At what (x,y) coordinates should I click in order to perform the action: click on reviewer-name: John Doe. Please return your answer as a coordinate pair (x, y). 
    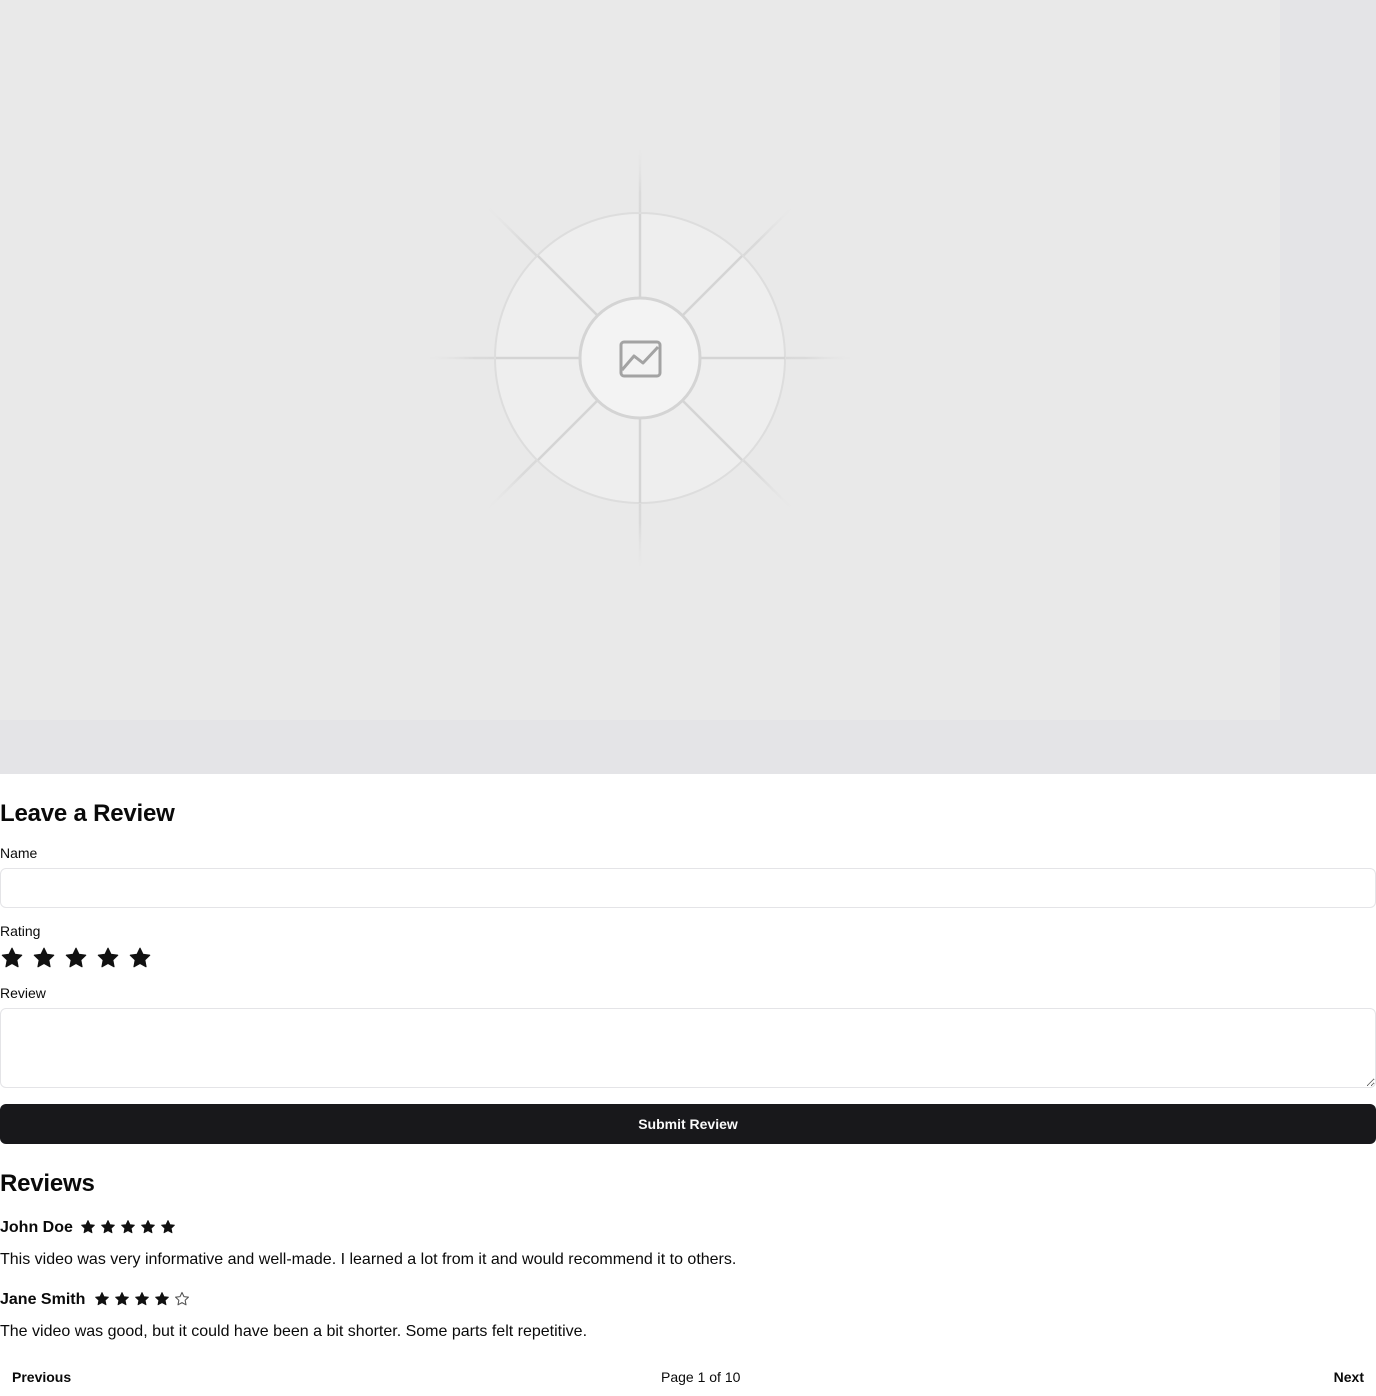
    Looking at the image, I should click on (36, 1227).